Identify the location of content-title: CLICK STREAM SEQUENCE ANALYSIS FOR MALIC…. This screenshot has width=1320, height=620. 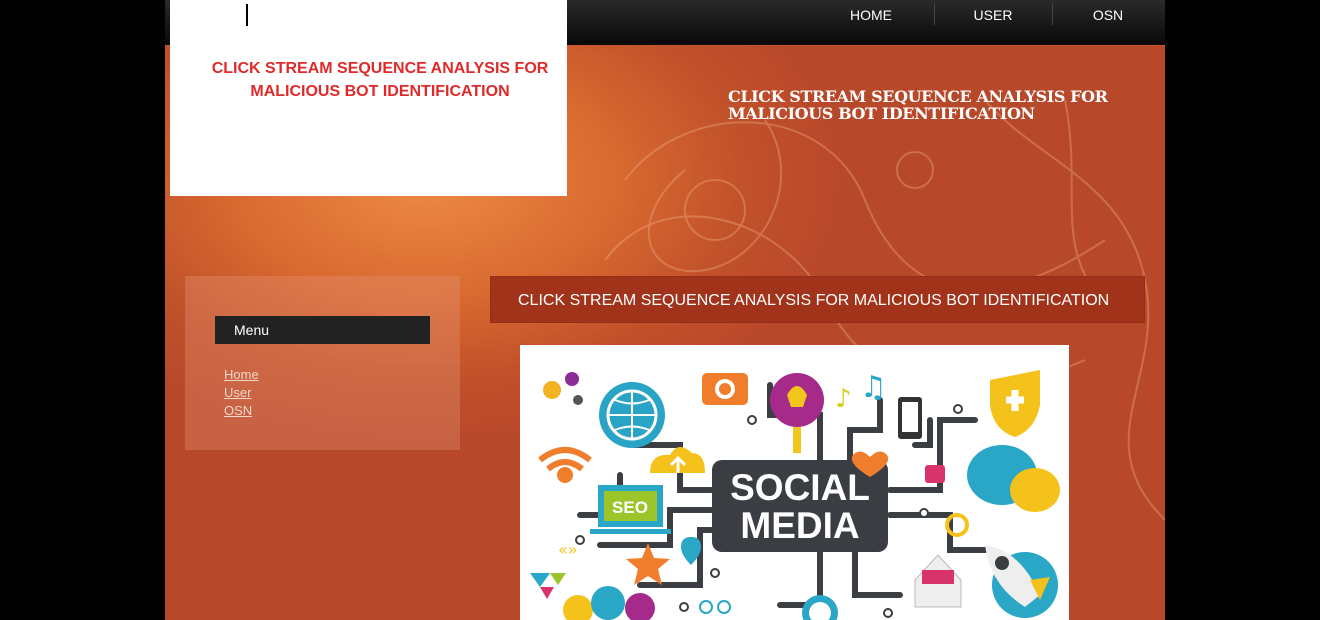
(814, 300).